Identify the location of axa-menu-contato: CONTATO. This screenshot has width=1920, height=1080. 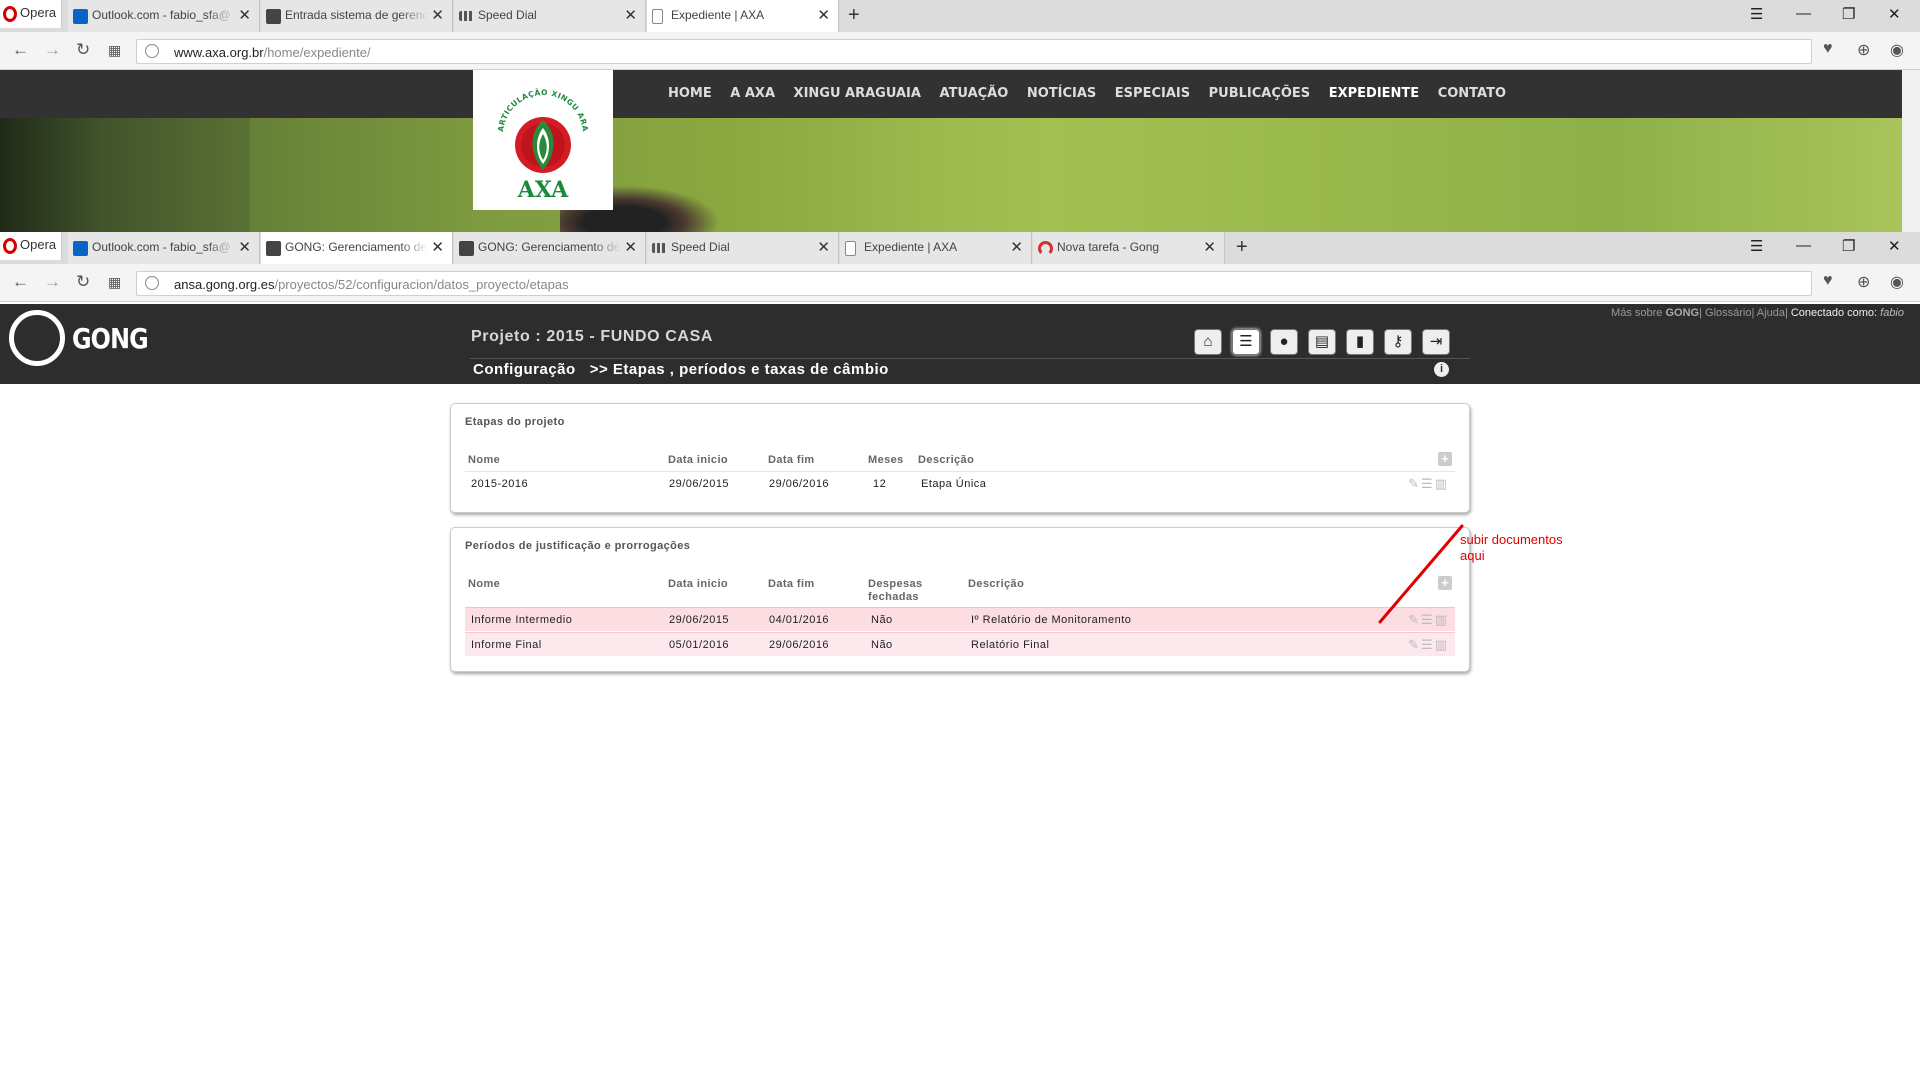
(1472, 93).